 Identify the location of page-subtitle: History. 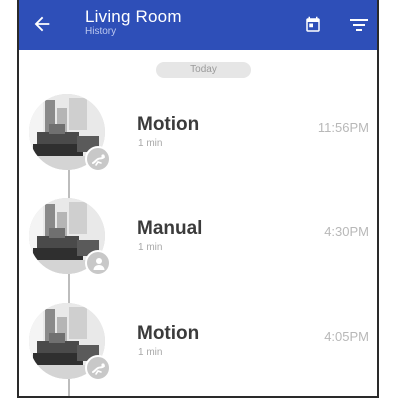
(101, 31).